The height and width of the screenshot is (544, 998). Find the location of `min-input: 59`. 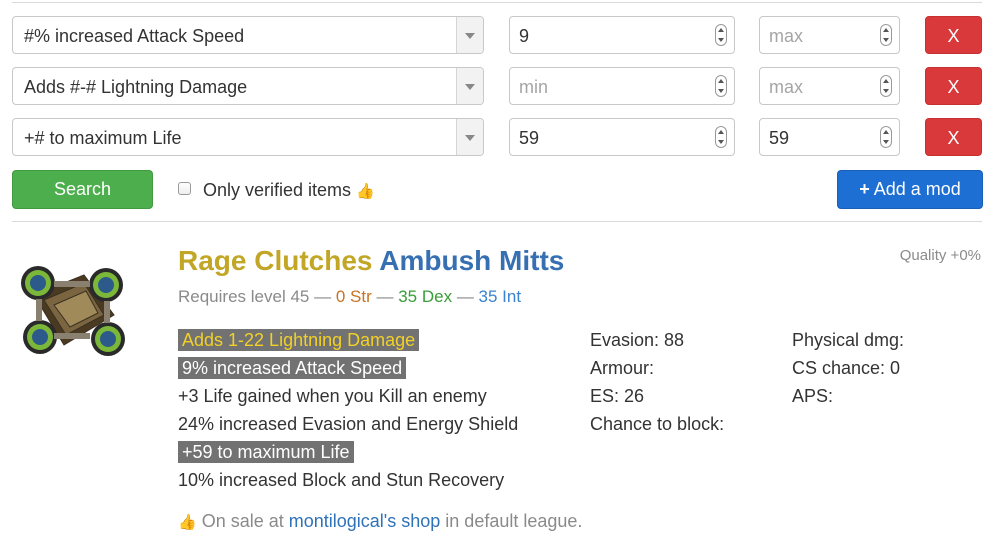

min-input: 59 is located at coordinates (622, 137).